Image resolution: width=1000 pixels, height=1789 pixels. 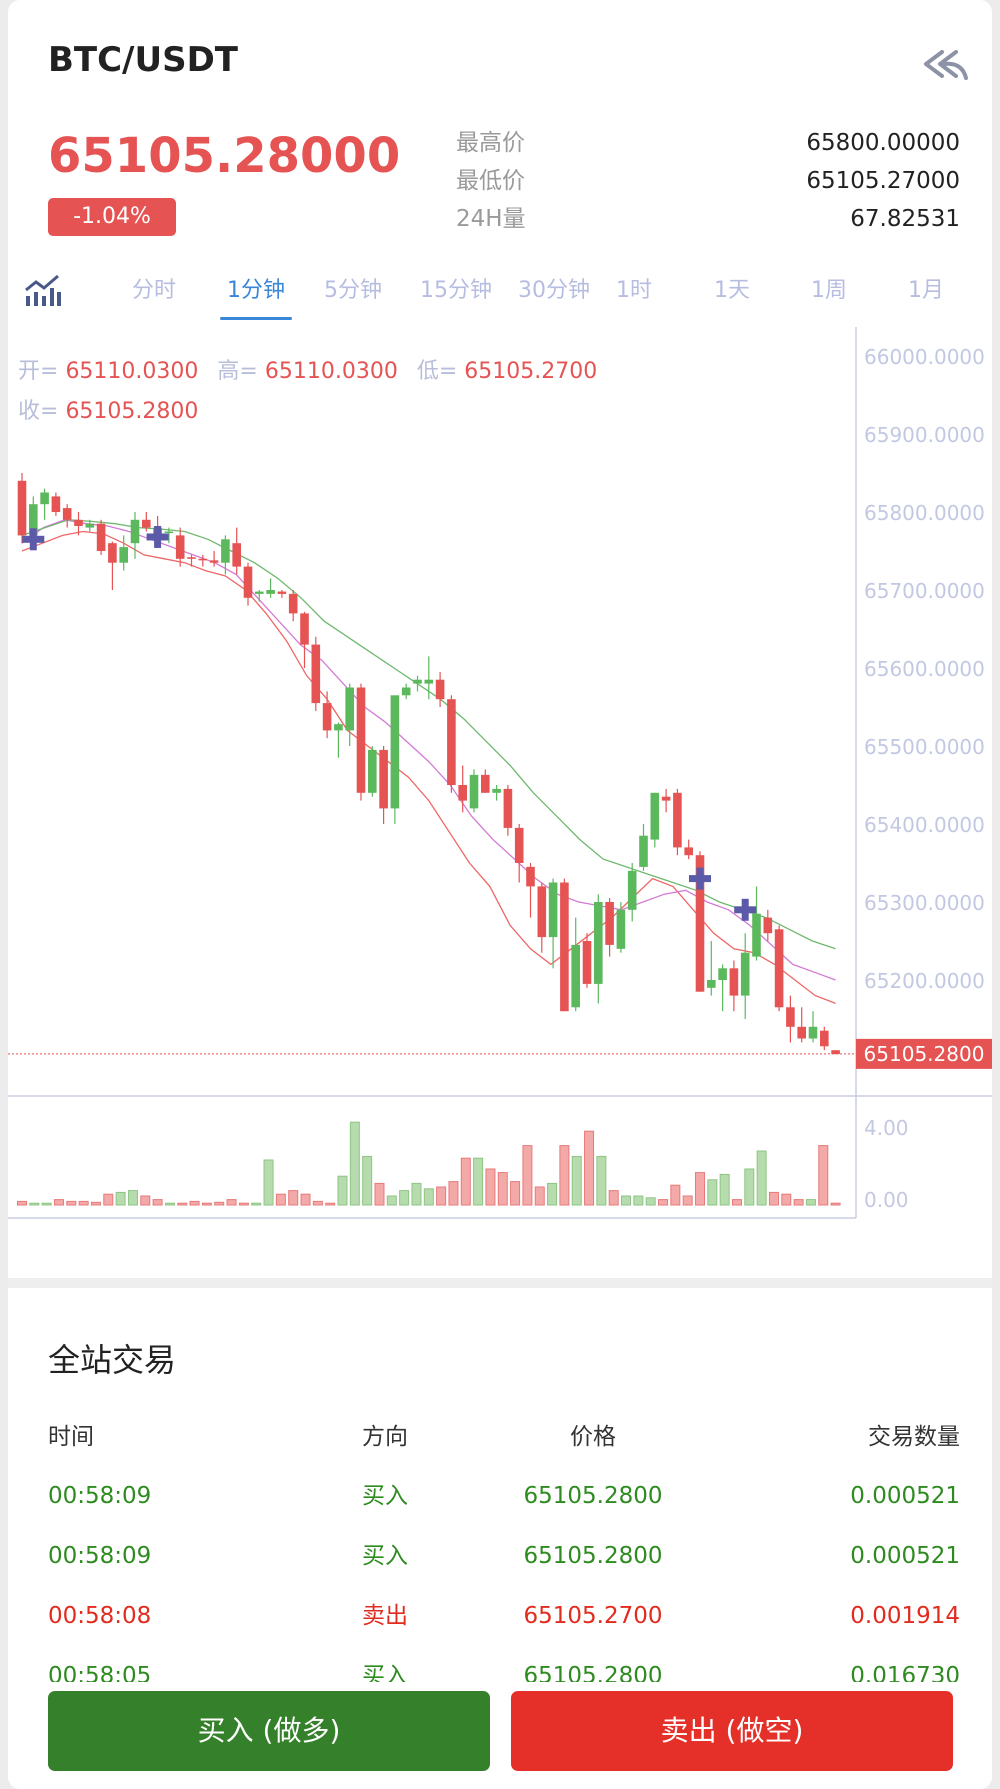 What do you see at coordinates (924, 981) in the screenshot?
I see `price-tick-label: 65200.0000` at bounding box center [924, 981].